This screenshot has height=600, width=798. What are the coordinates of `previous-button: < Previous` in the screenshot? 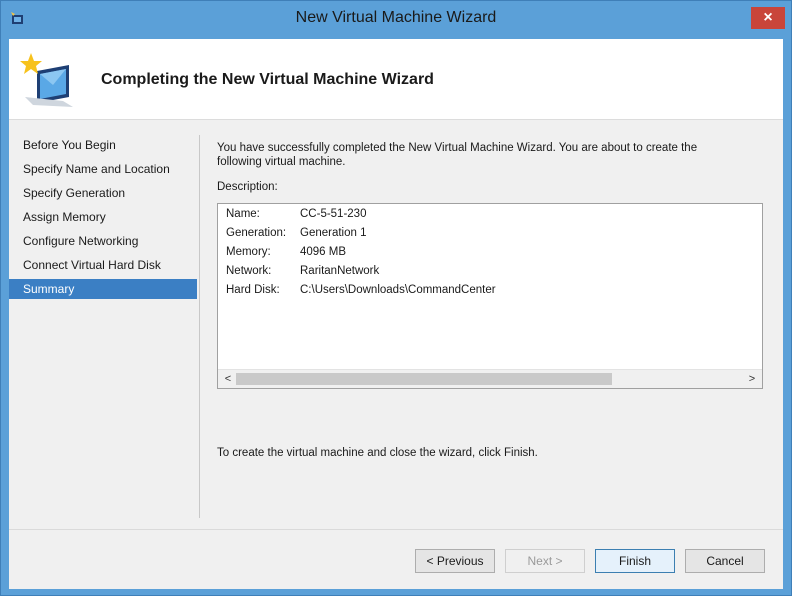 It's located at (455, 561).